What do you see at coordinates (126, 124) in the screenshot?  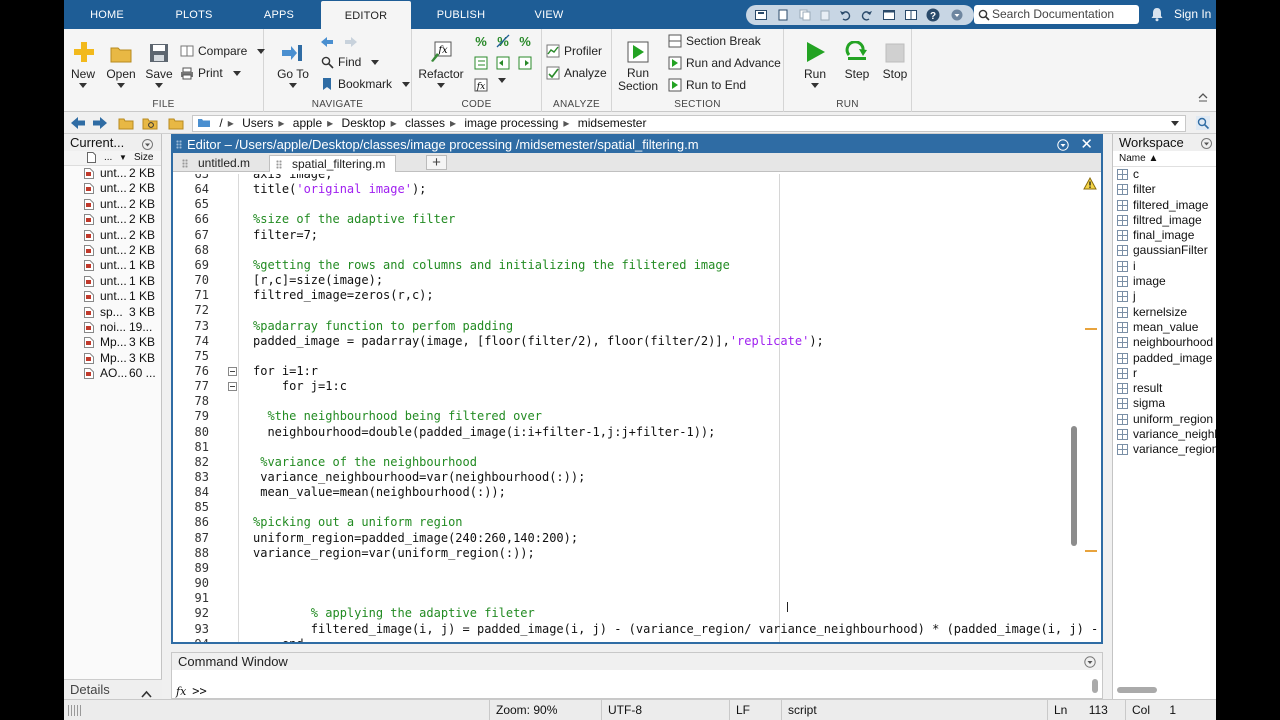 I see `up-folder-icon` at bounding box center [126, 124].